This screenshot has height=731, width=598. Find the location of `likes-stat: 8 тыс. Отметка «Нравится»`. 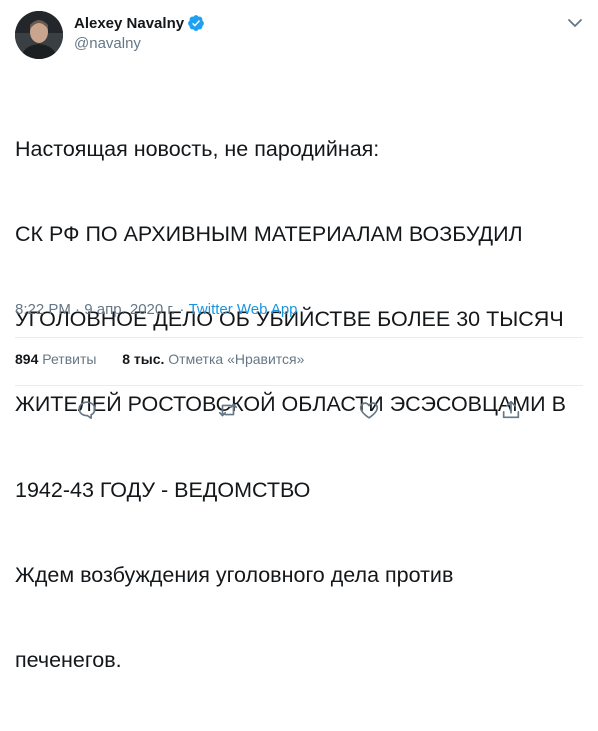

likes-stat: 8 тыс. Отметка «Нравится» is located at coordinates (213, 359).